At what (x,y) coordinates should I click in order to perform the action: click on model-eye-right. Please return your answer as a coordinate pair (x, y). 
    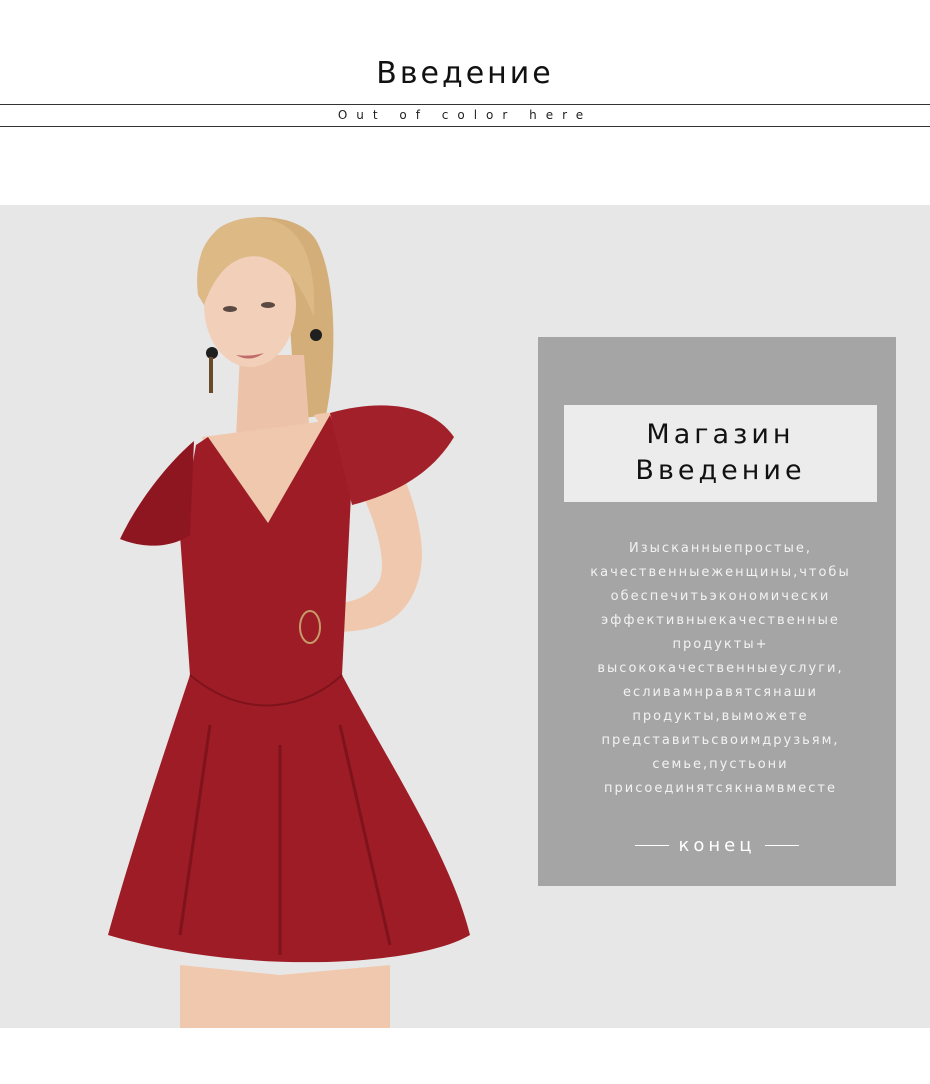
    Looking at the image, I should click on (268, 305).